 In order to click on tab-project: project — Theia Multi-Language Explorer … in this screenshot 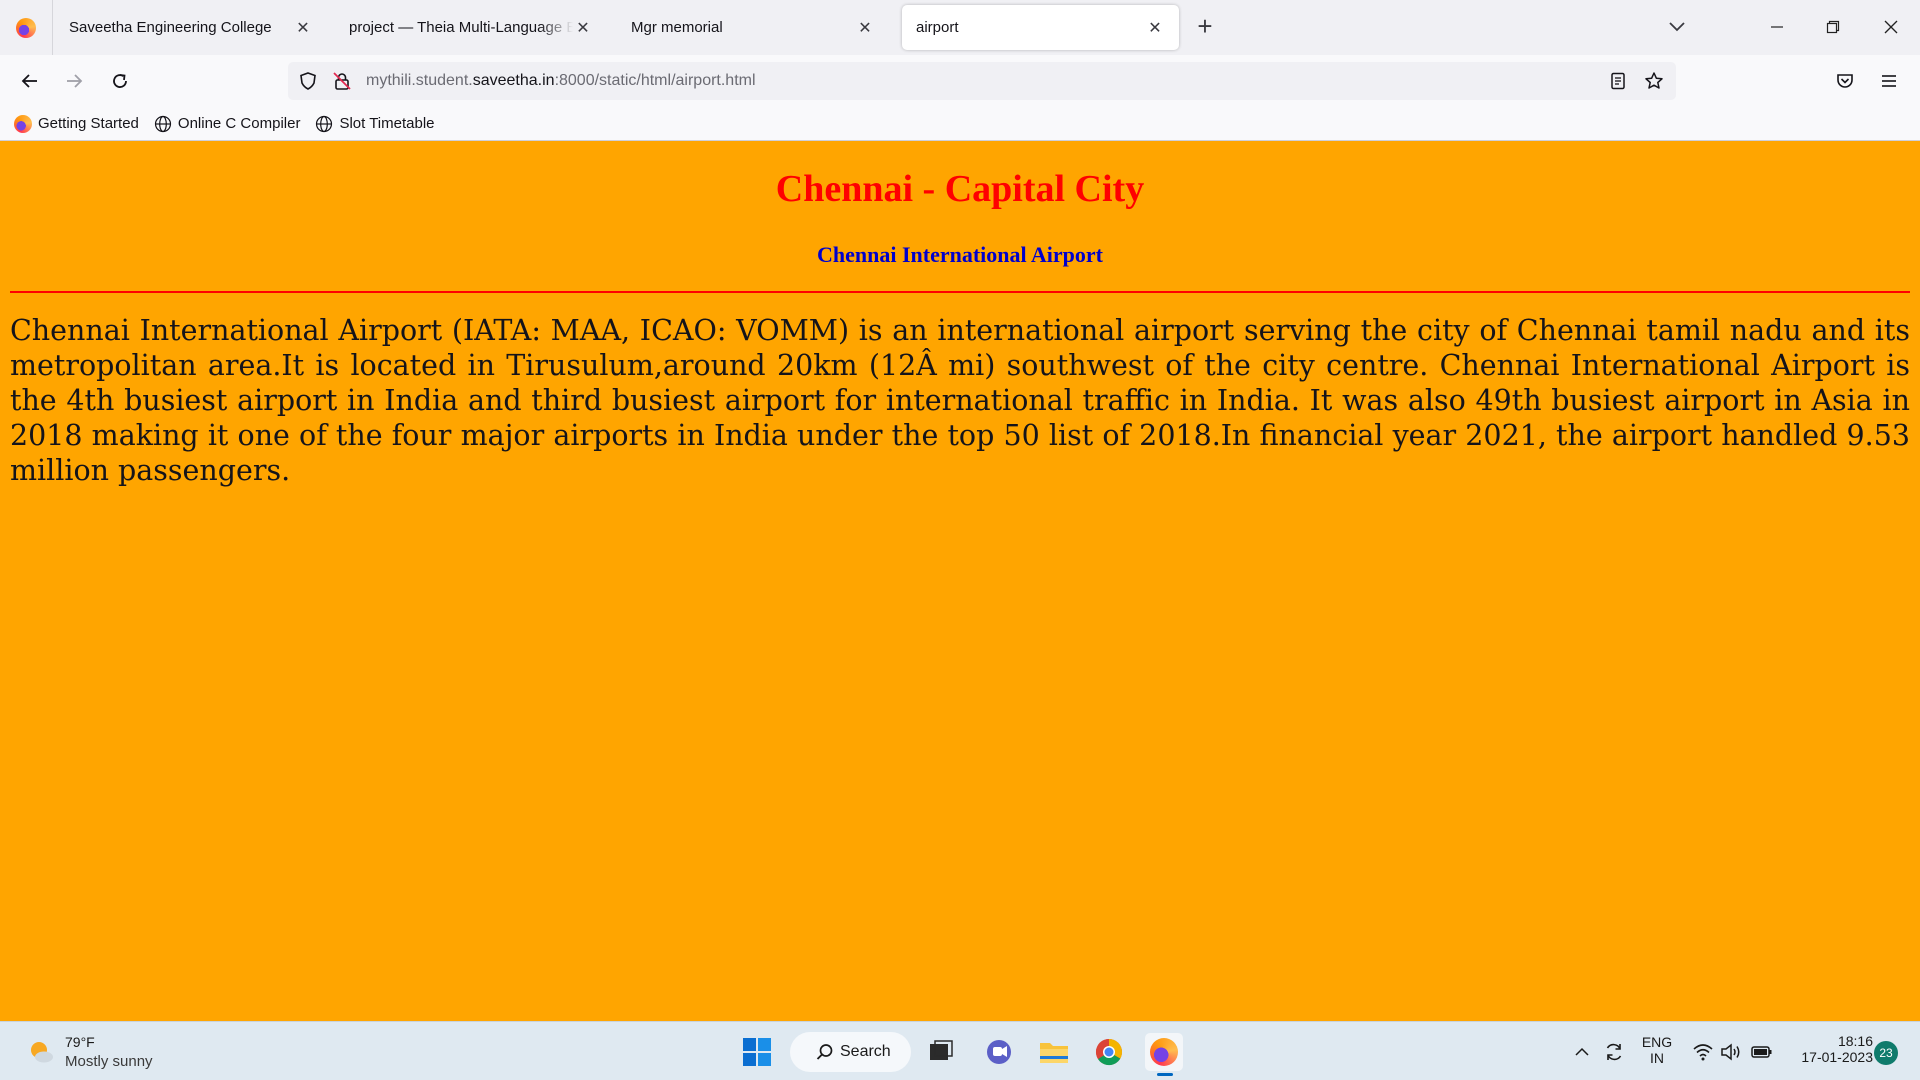, I will do `click(471, 27)`.